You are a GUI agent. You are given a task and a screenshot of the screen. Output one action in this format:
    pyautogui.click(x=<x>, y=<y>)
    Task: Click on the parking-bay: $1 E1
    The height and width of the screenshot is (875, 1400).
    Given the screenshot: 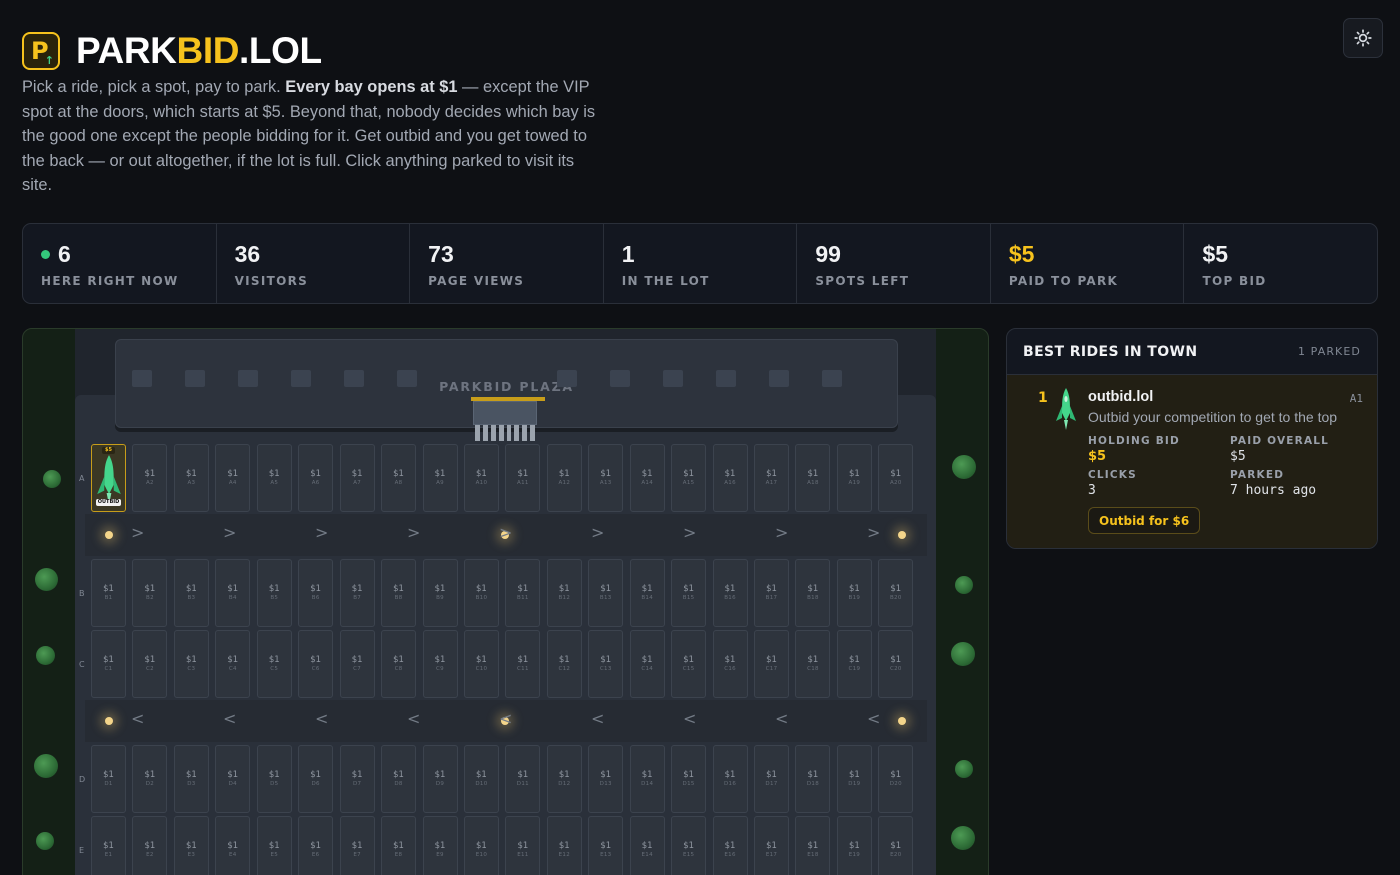 What is the action you would take?
    pyautogui.click(x=108, y=845)
    